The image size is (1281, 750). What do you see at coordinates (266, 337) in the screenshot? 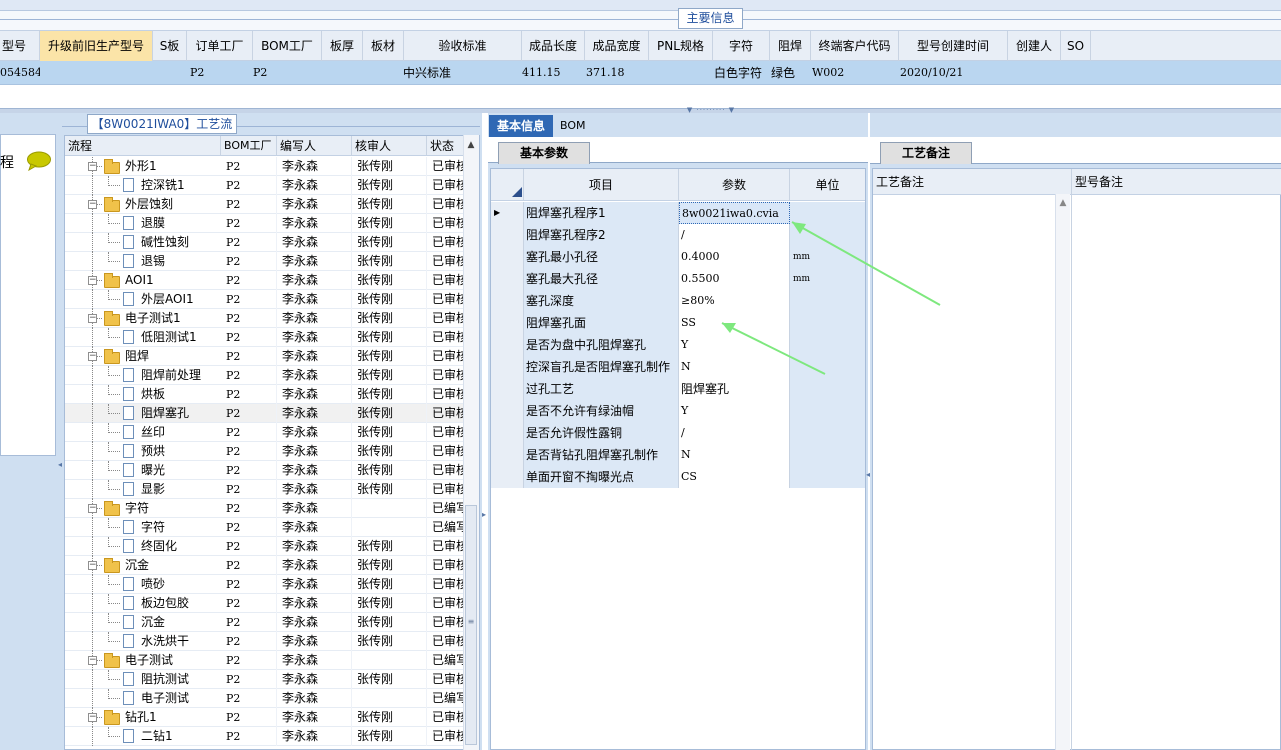
I see `process-row: 低阻测试1 P2 李永森 张传刚 已审核` at bounding box center [266, 337].